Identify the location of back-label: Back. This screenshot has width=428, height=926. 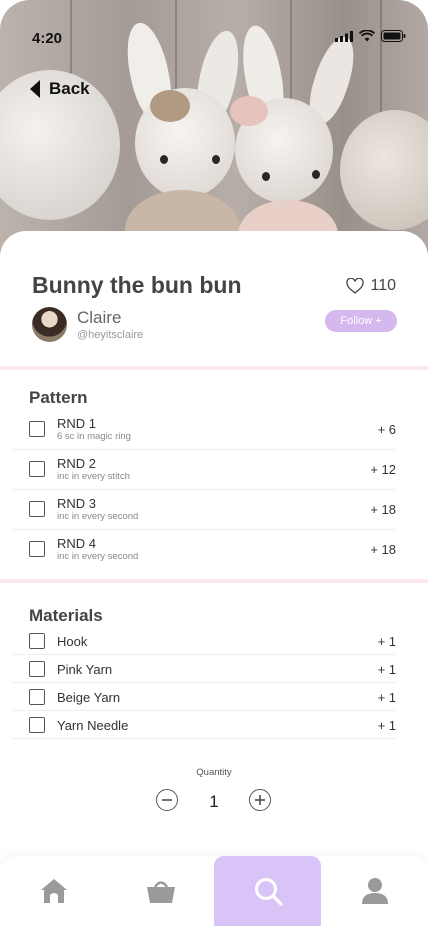
(69, 88).